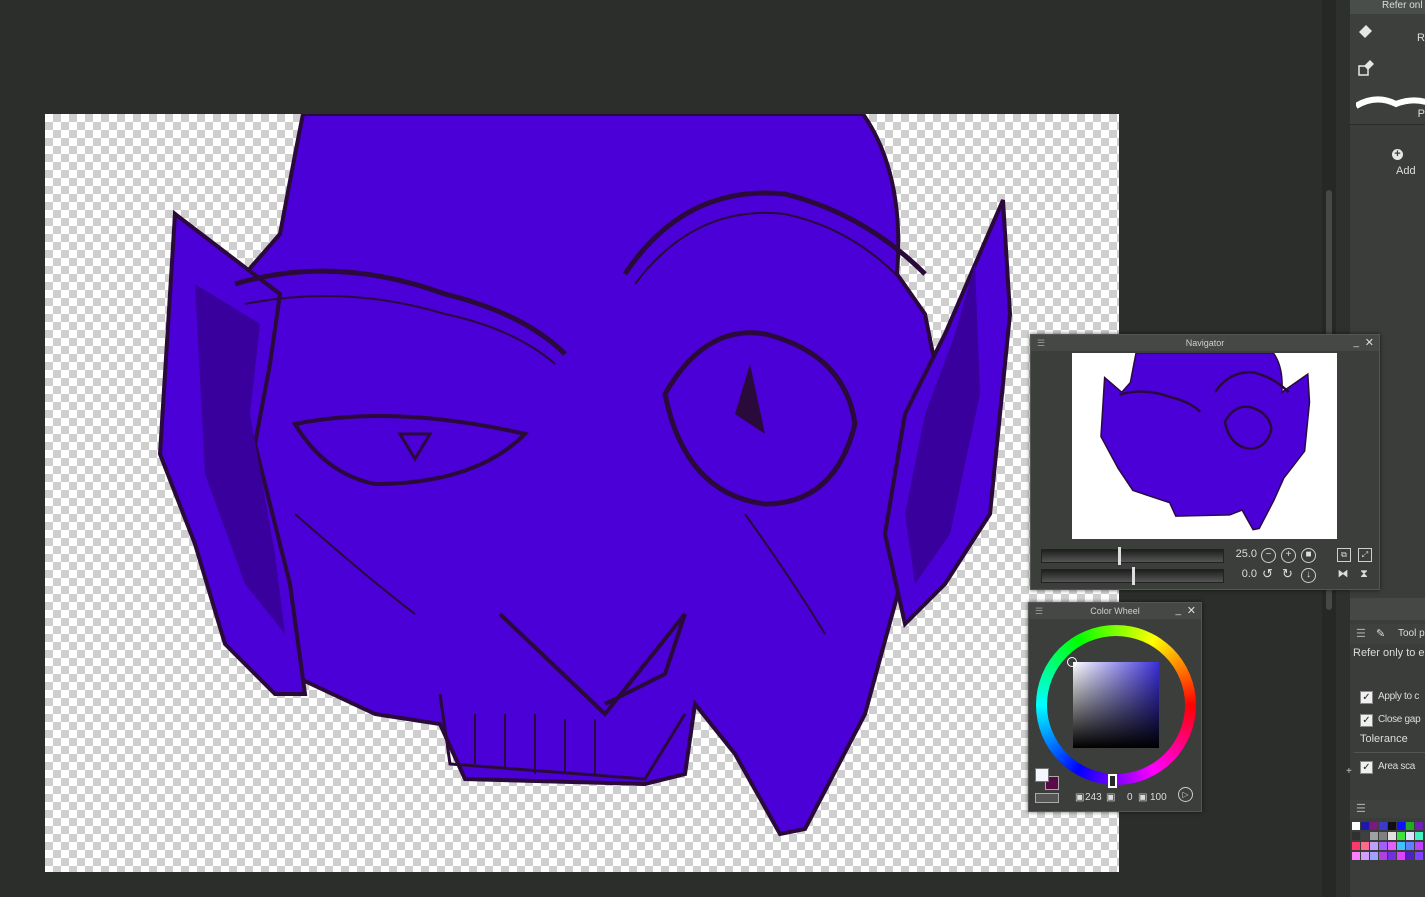 This screenshot has height=897, width=1425. I want to click on navigator-preview, so click(1204, 446).